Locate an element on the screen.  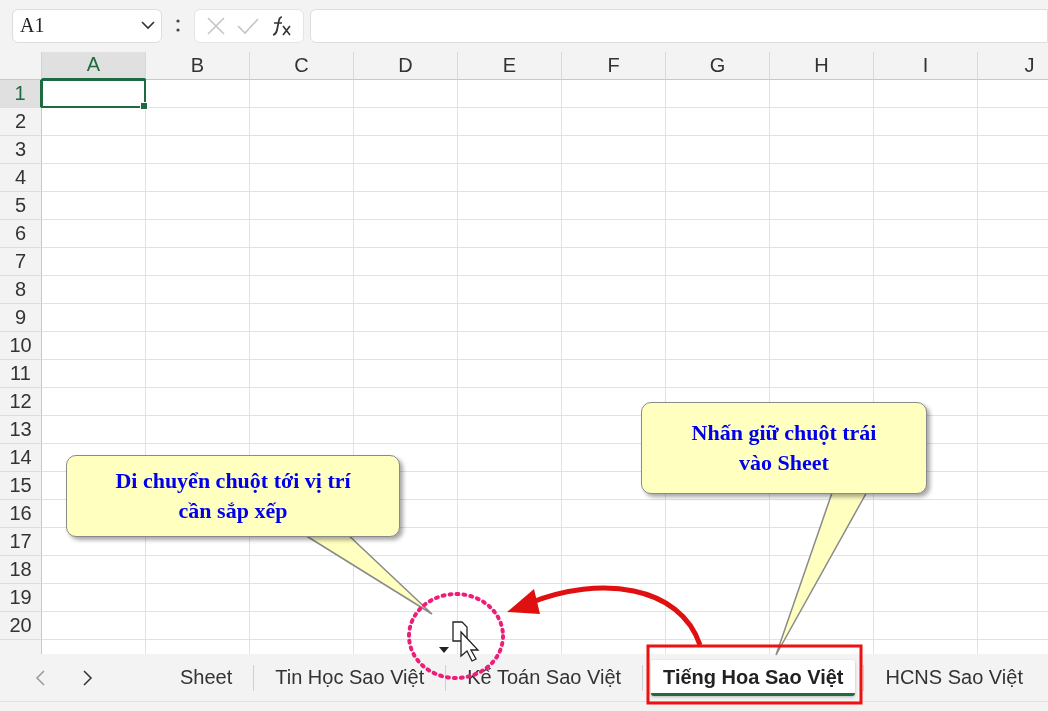
row-header: 8 is located at coordinates (21, 289).